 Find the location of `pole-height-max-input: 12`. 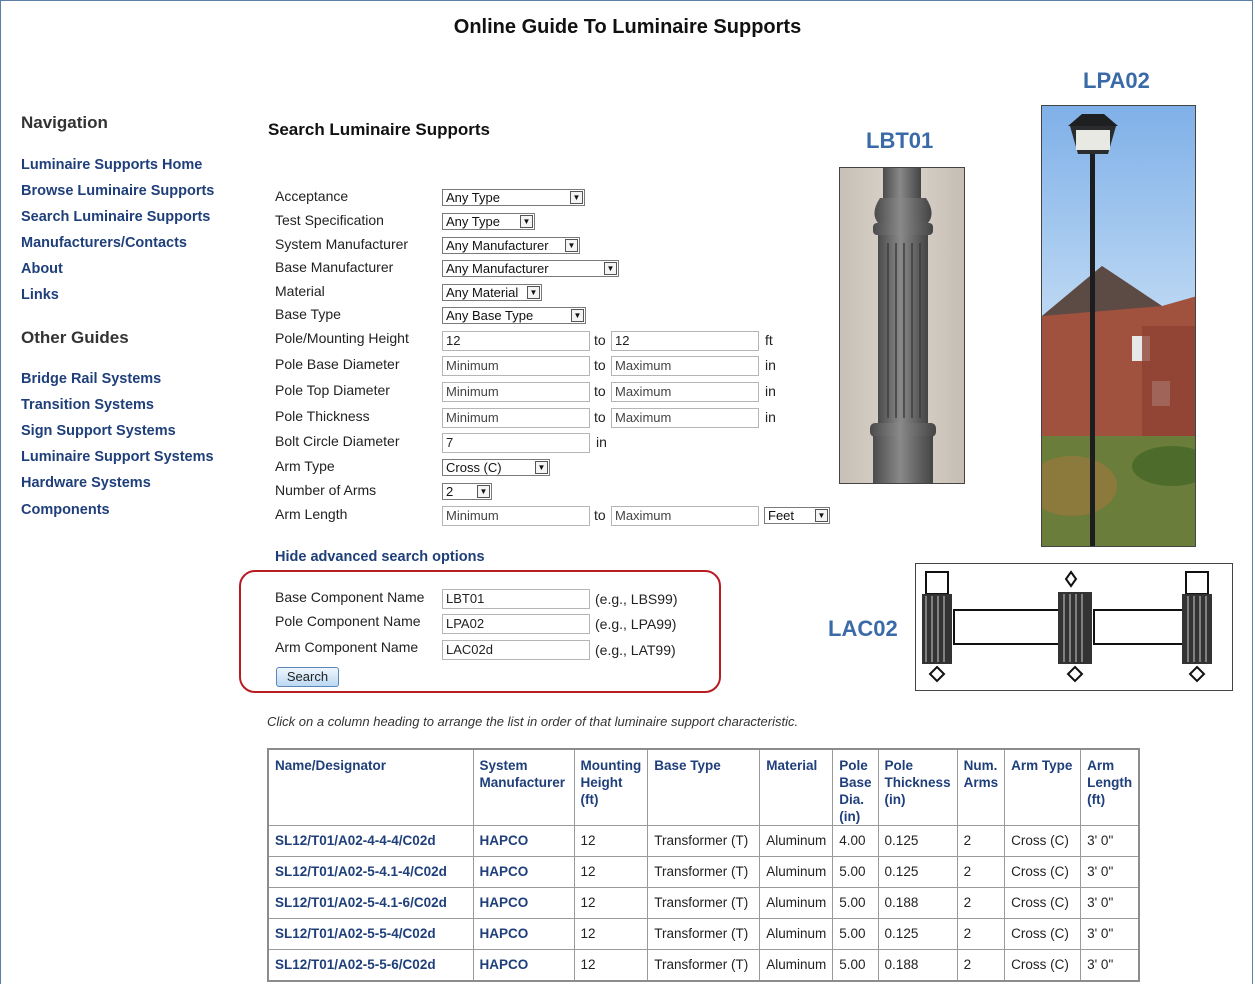

pole-height-max-input: 12 is located at coordinates (685, 341).